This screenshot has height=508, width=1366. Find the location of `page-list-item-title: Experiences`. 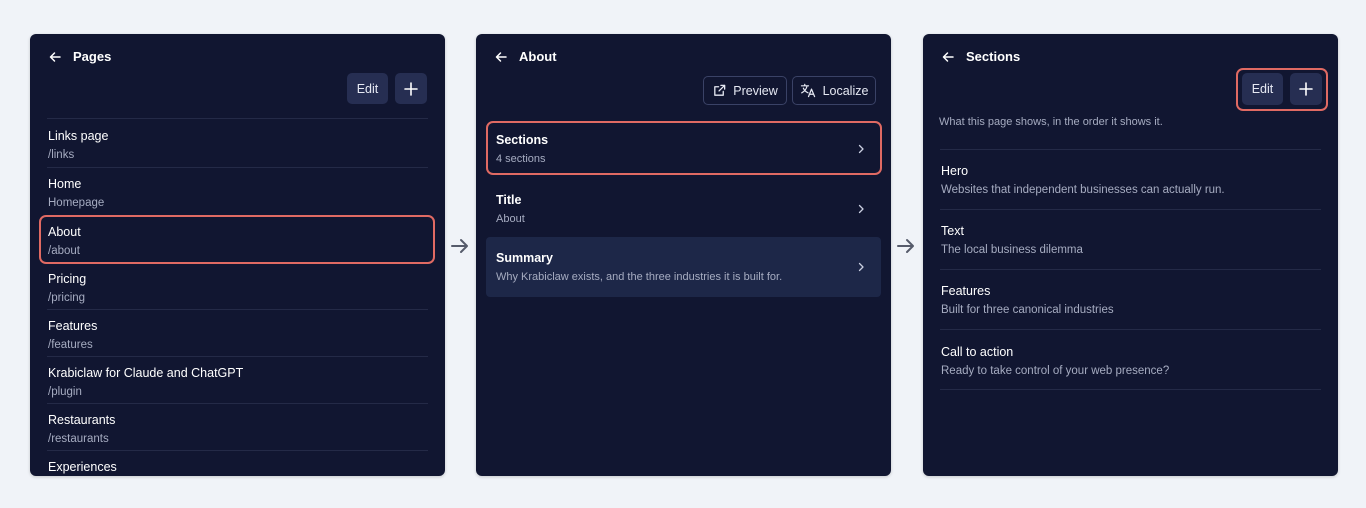

page-list-item-title: Experiences is located at coordinates (82, 467).